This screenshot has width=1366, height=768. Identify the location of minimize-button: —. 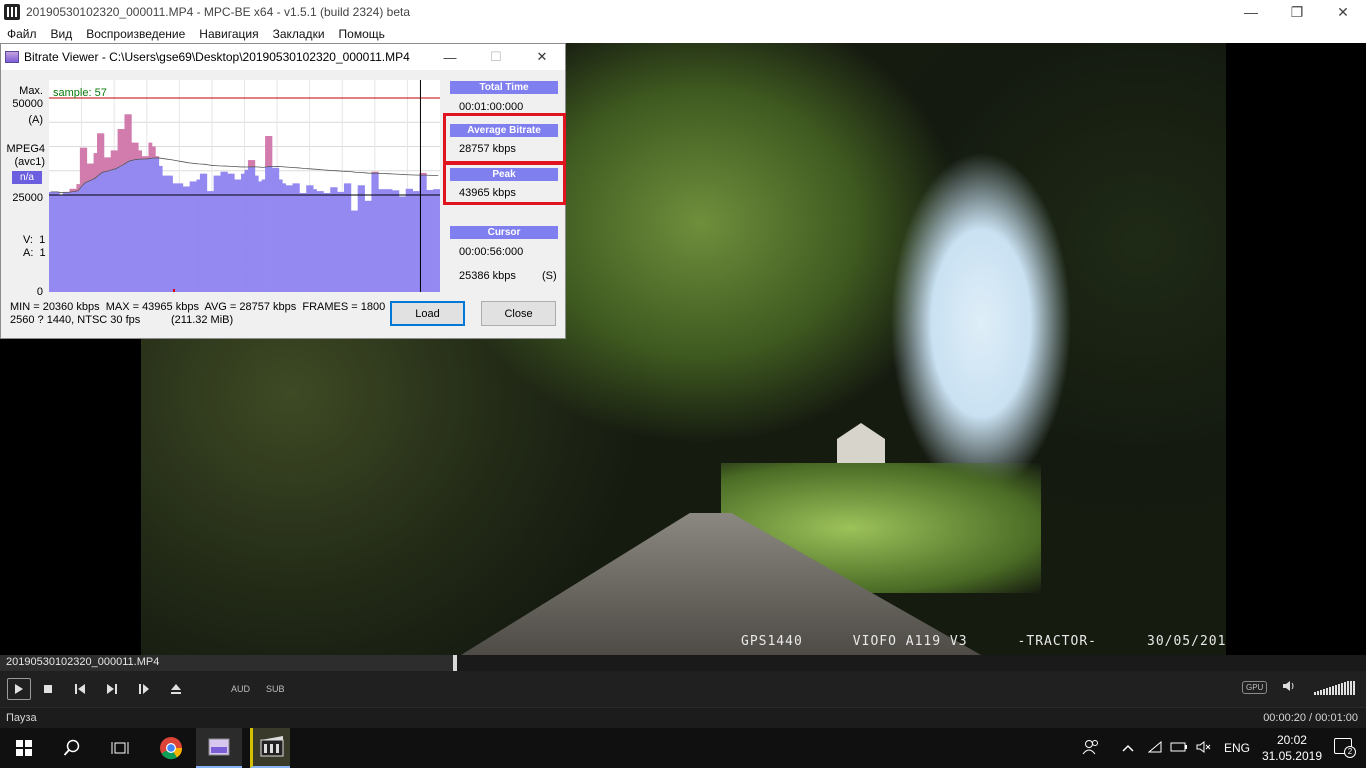
(1251, 12).